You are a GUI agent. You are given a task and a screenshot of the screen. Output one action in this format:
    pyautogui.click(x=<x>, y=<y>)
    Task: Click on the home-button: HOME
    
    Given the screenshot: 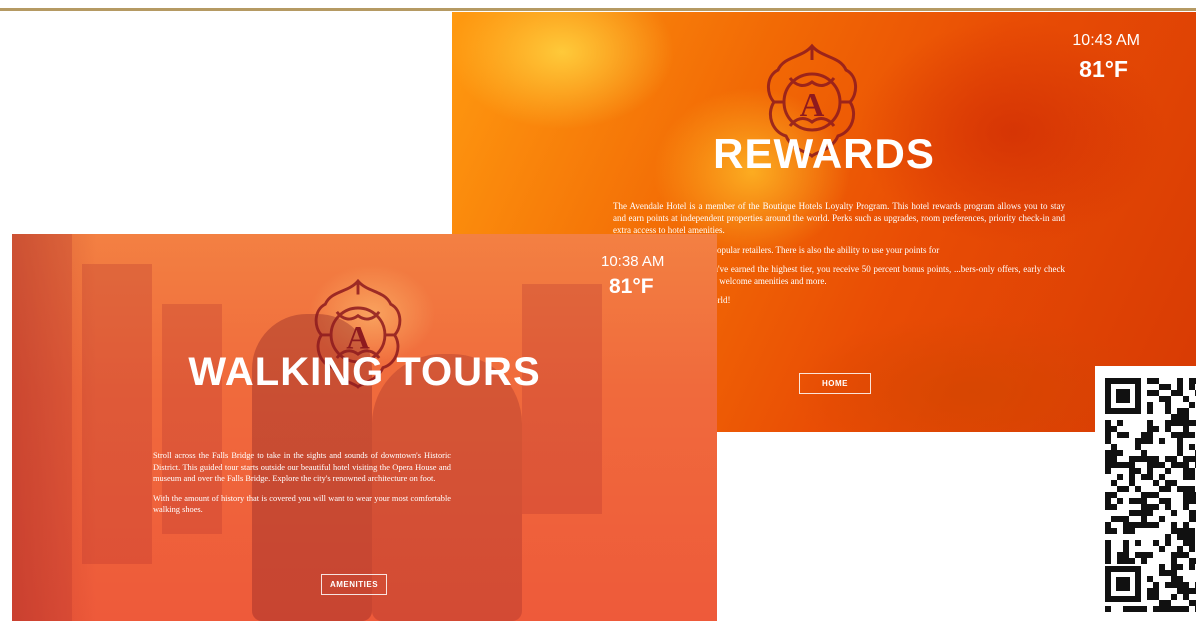 What is the action you would take?
    pyautogui.click(x=835, y=383)
    